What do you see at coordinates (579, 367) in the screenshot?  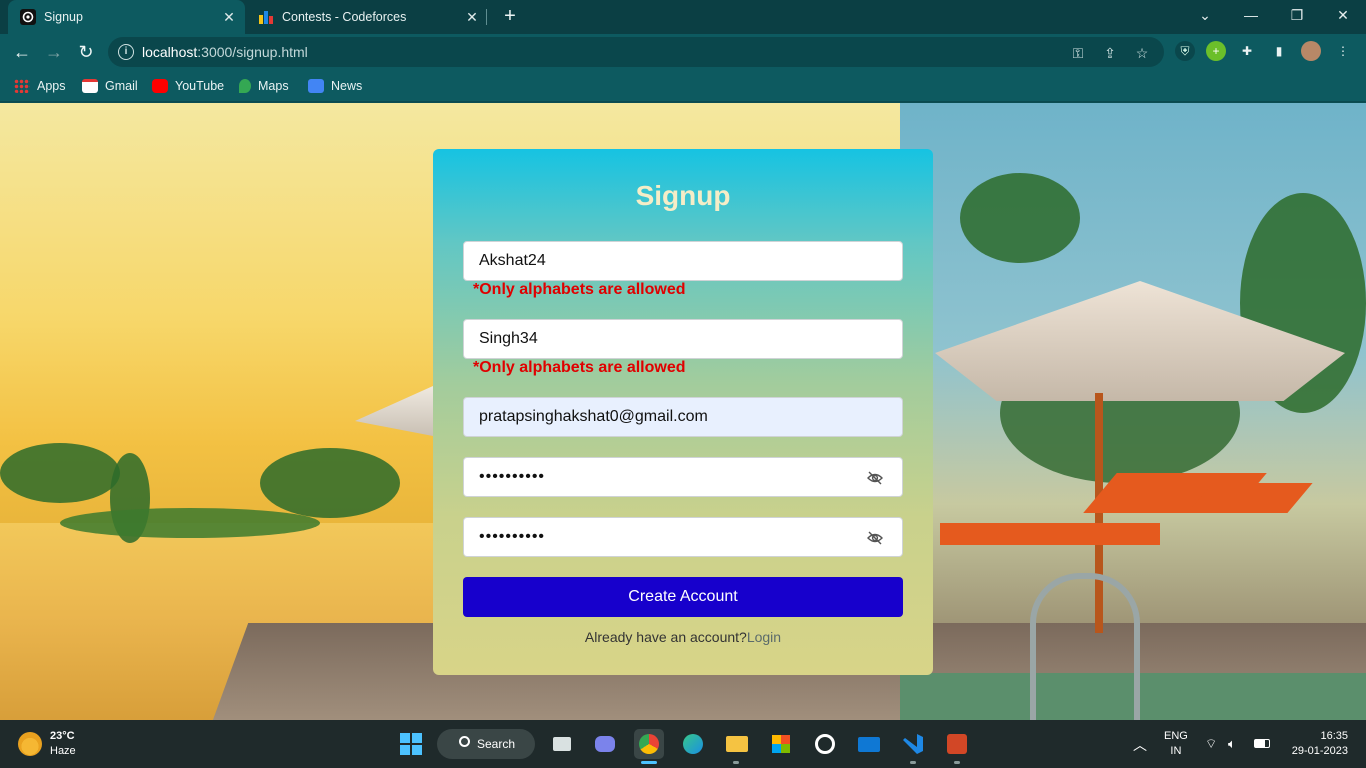 I see `last-name-error: *Only alphabets are allowed` at bounding box center [579, 367].